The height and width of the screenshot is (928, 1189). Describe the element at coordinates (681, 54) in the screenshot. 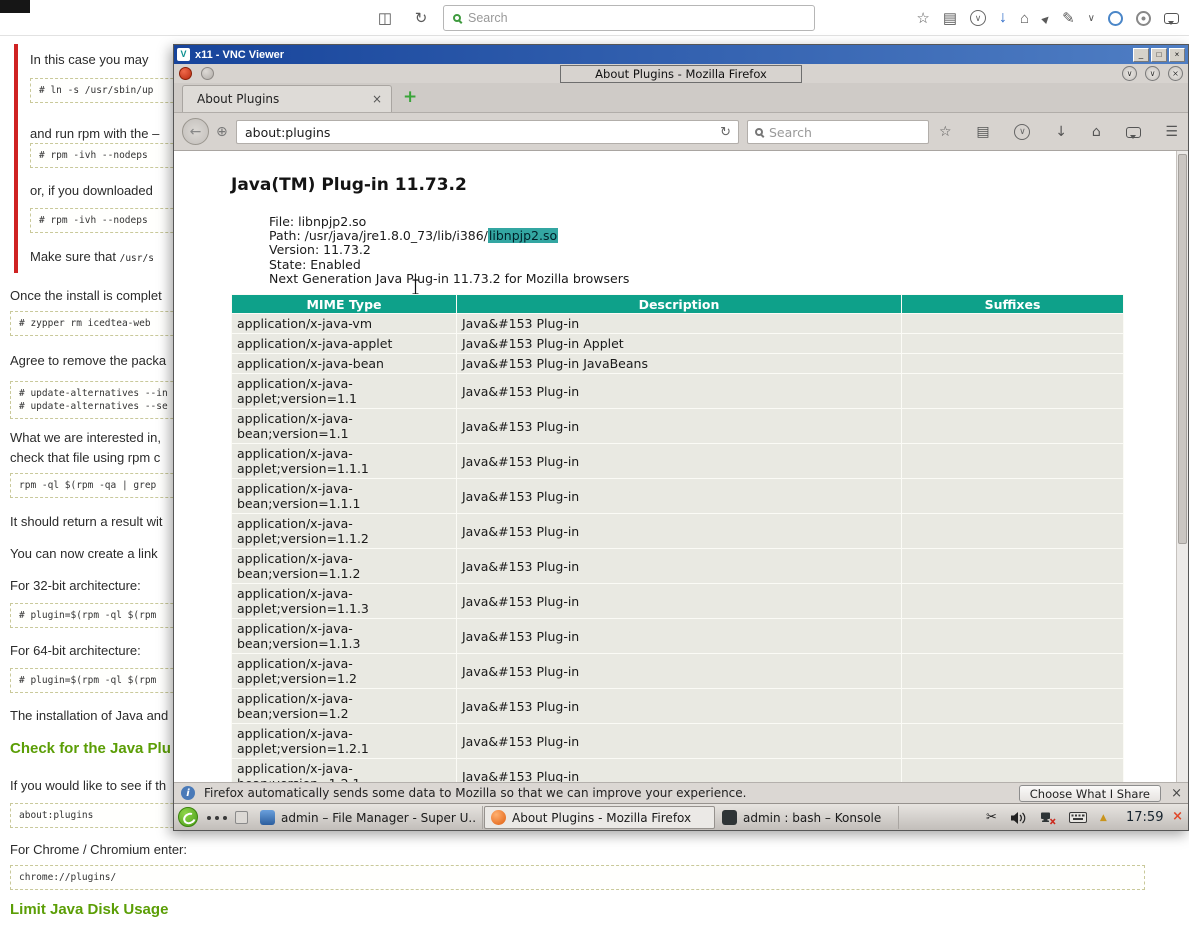

I see `vnc-titlebar: V x11 - VNC Viewer _ □ ×` at that location.